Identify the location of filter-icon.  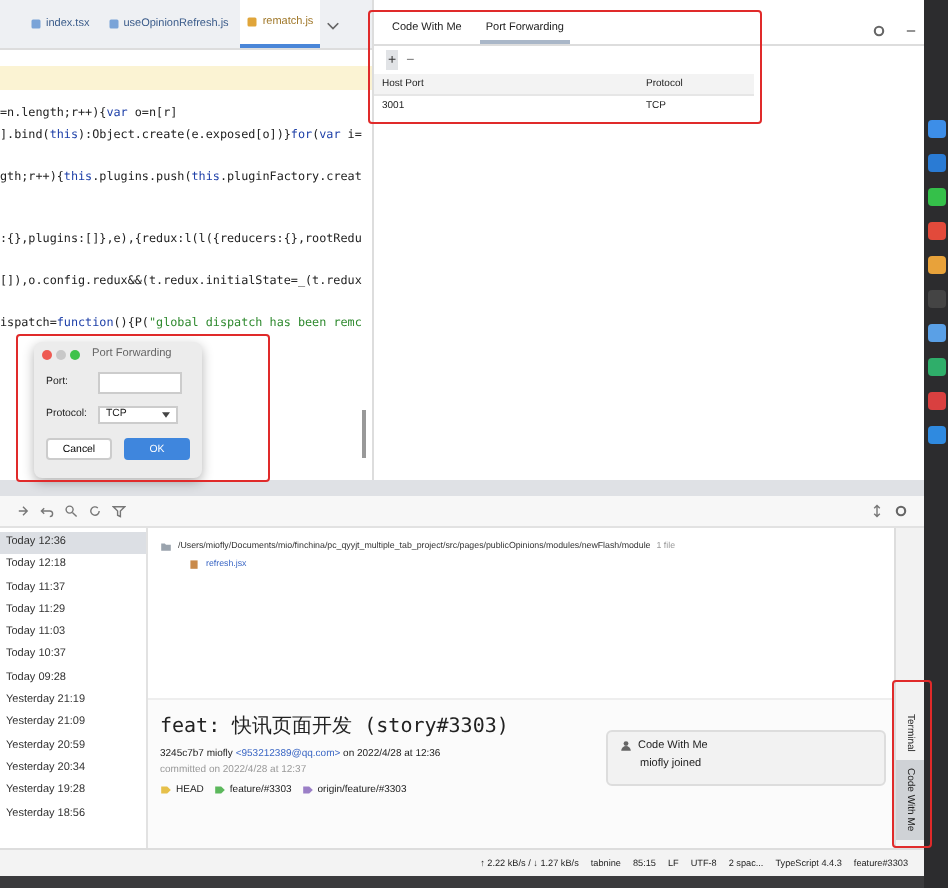
(119, 511).